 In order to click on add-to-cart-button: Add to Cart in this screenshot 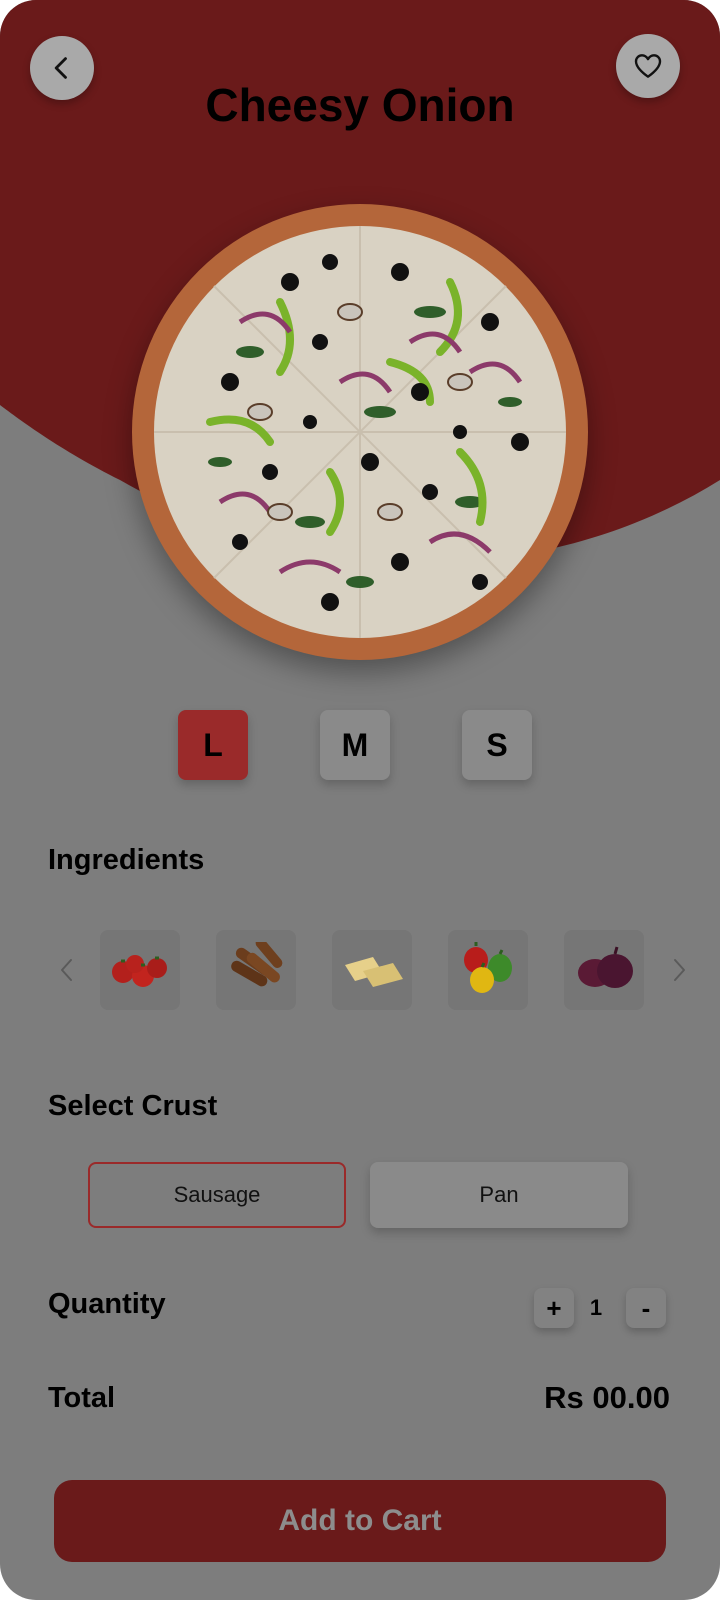, I will do `click(360, 1521)`.